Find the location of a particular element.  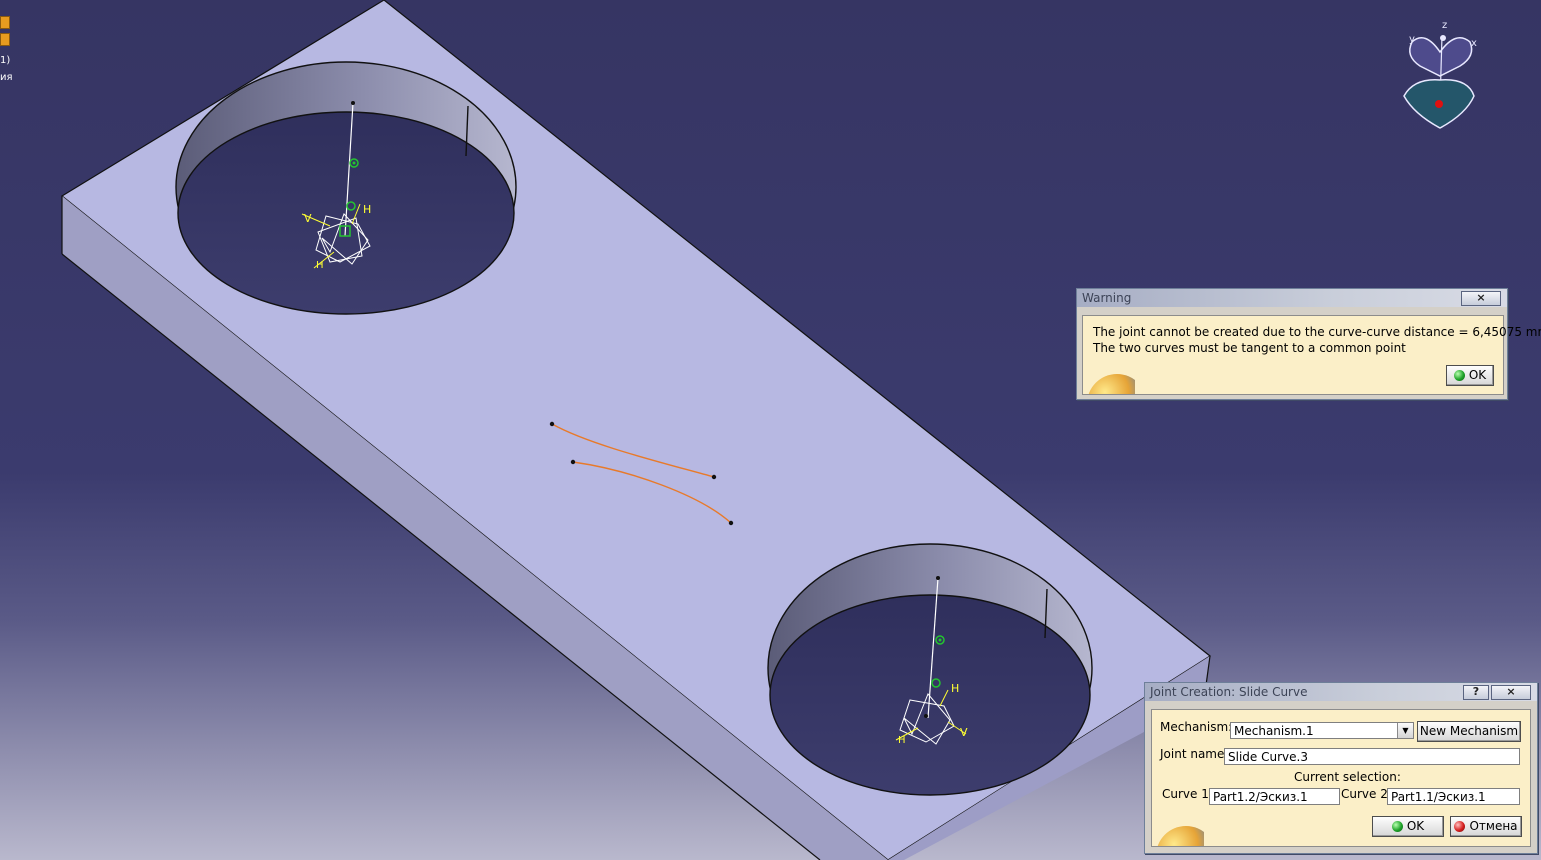

help-button: ? is located at coordinates (1476, 692).